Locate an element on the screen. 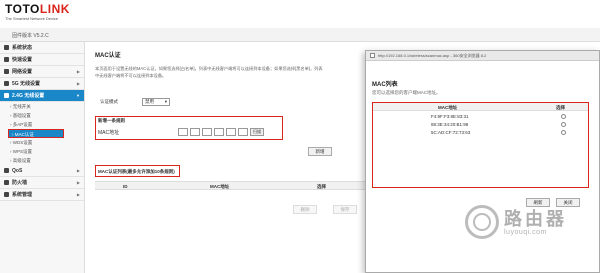 The height and width of the screenshot is (273, 600). subitem-wps: › WPS设置 is located at coordinates (42, 151).